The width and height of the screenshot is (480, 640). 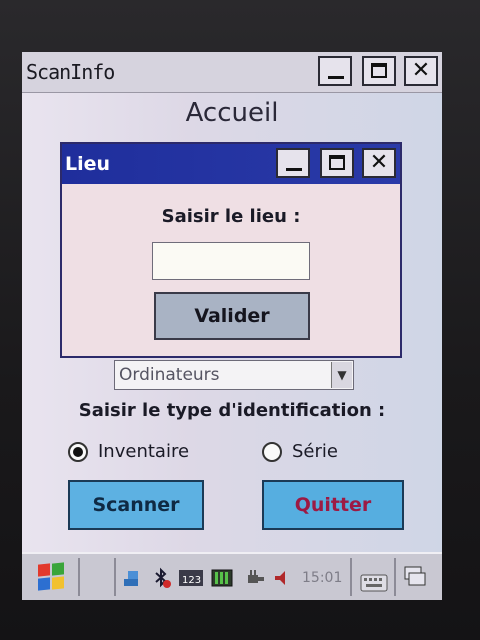 What do you see at coordinates (232, 410) in the screenshot?
I see `identification-label: Saisir le type d'identification :` at bounding box center [232, 410].